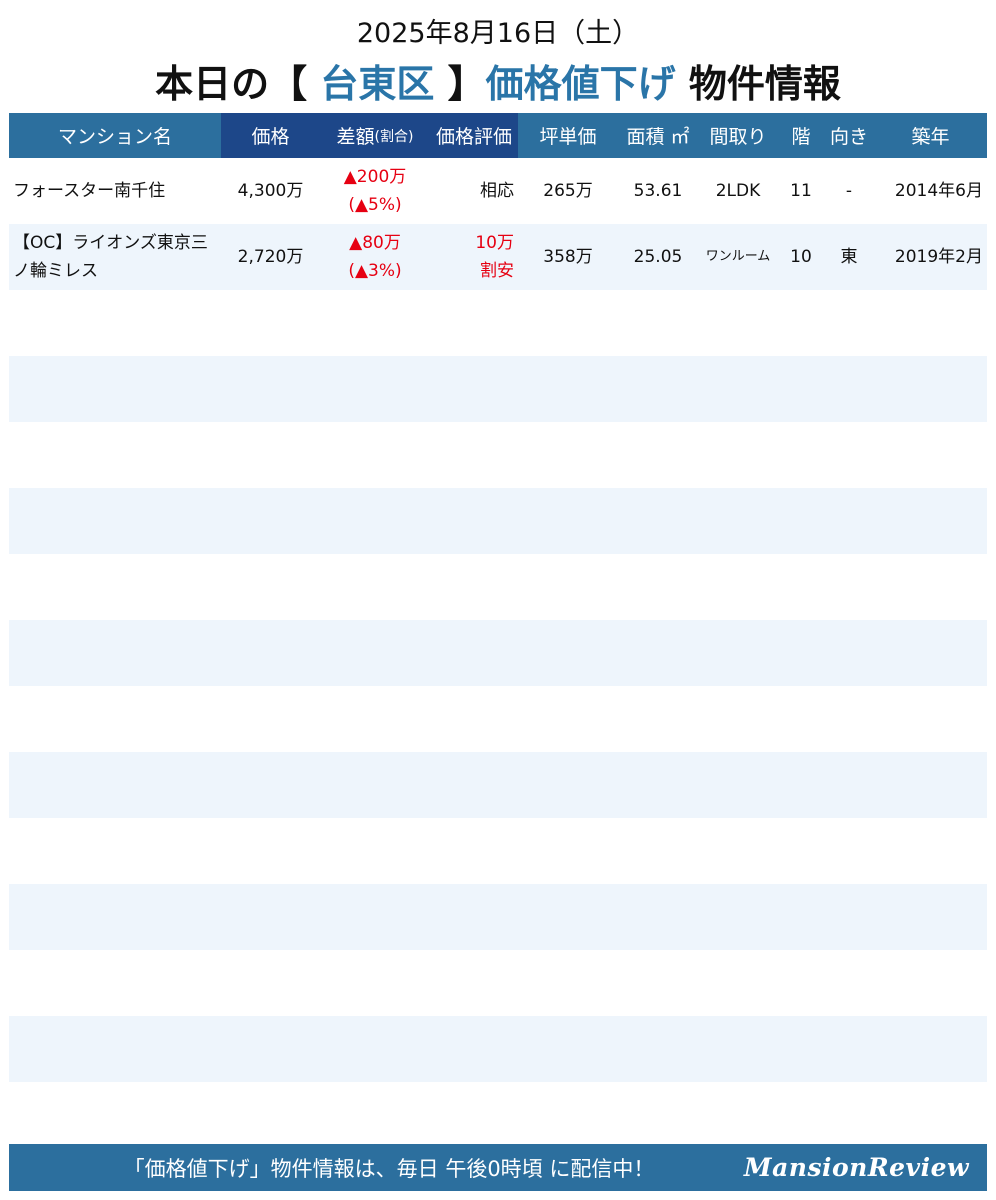 The height and width of the screenshot is (1200, 996). Describe the element at coordinates (89, 191) in the screenshot. I see `row-name: フォースター南千住` at that location.